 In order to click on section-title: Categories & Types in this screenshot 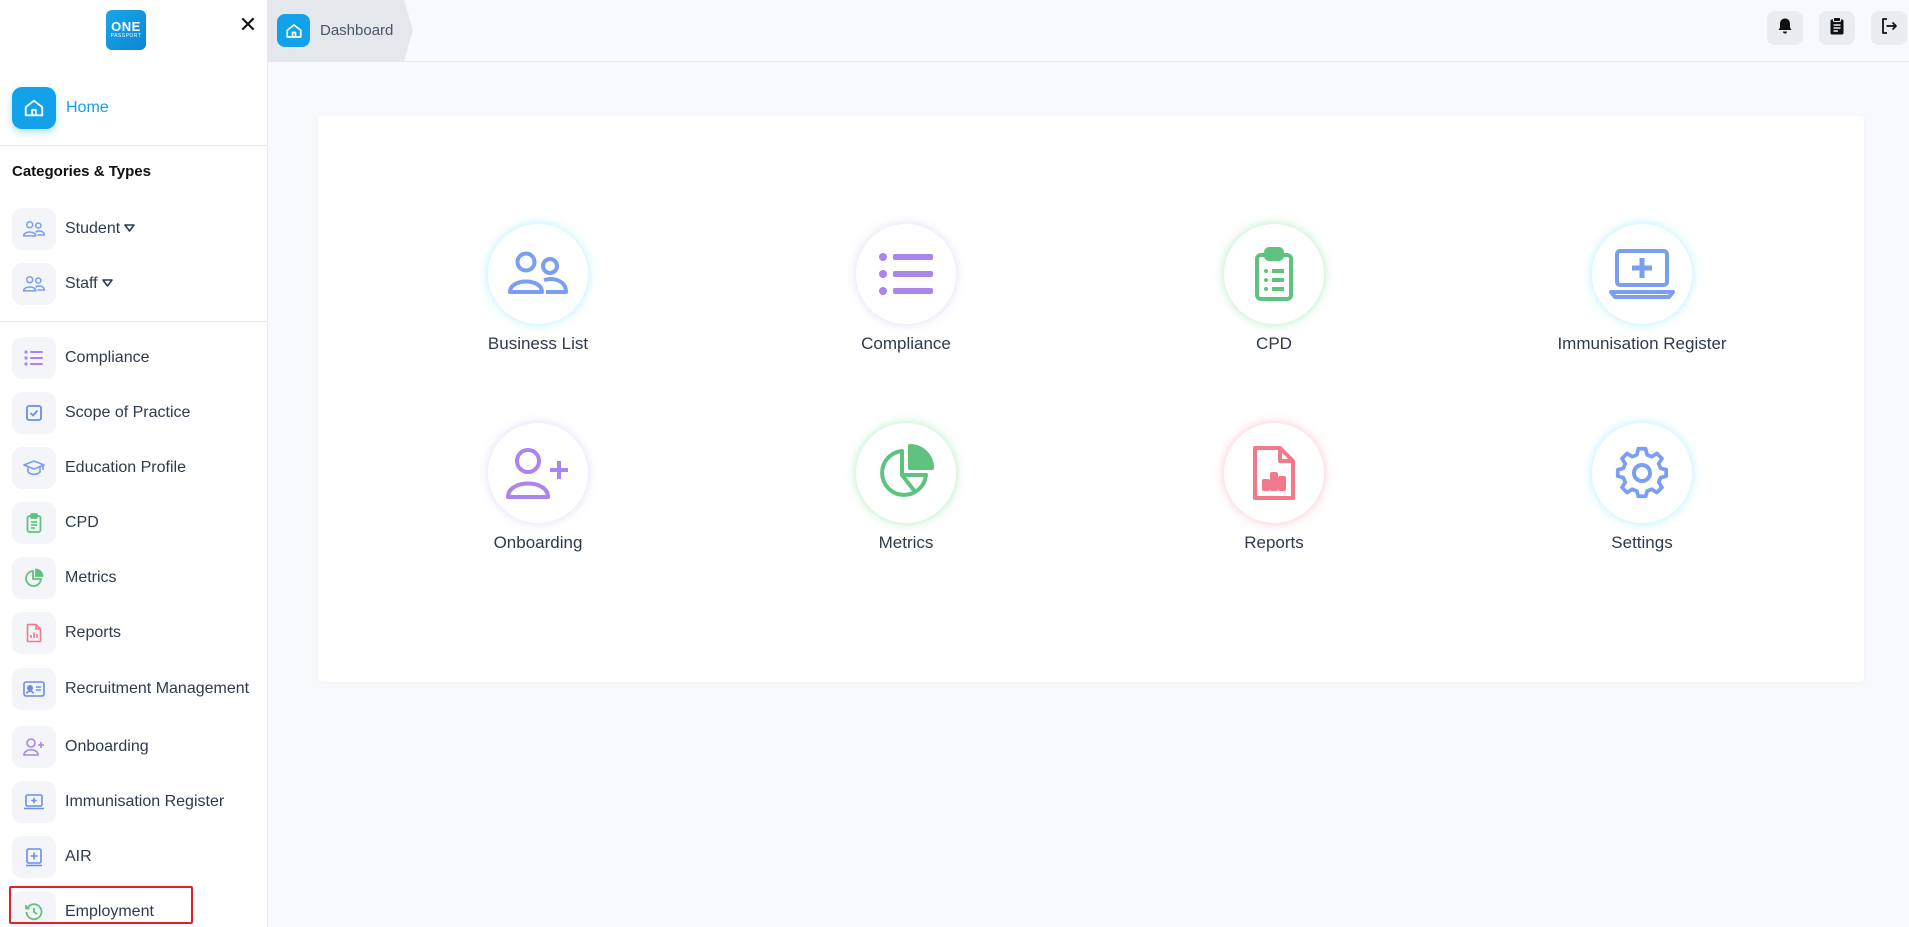, I will do `click(81, 171)`.